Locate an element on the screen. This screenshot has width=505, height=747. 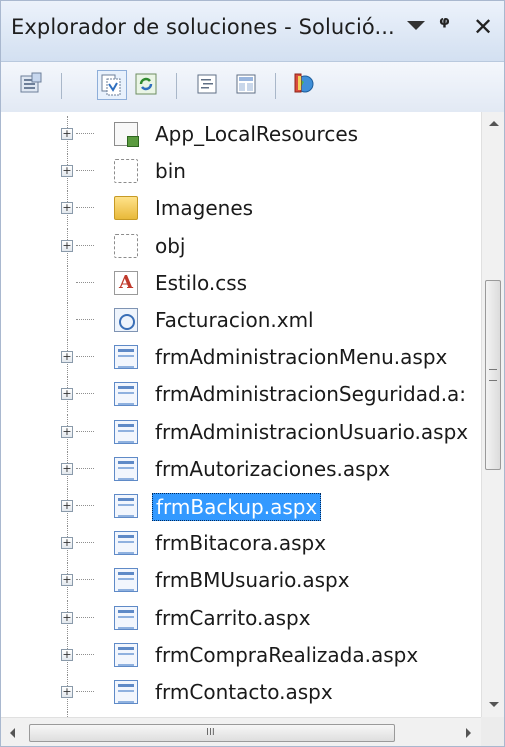
tree-item-label: frmContacto.aspx is located at coordinates (244, 692).